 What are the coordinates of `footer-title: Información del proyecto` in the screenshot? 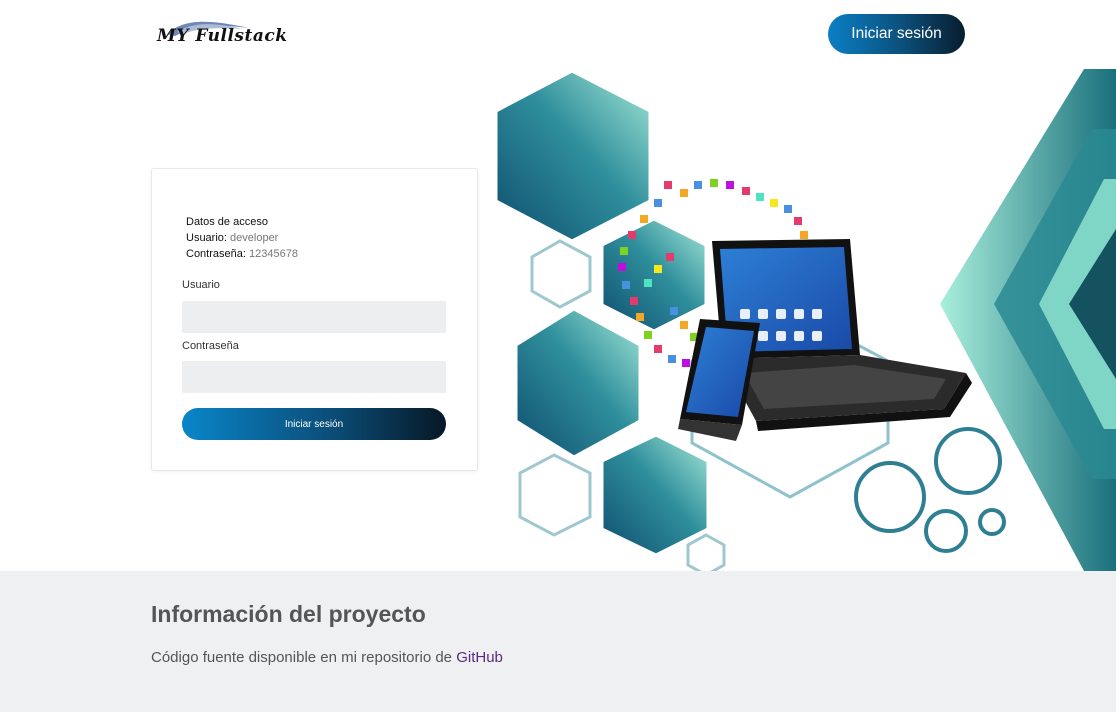 It's located at (288, 614).